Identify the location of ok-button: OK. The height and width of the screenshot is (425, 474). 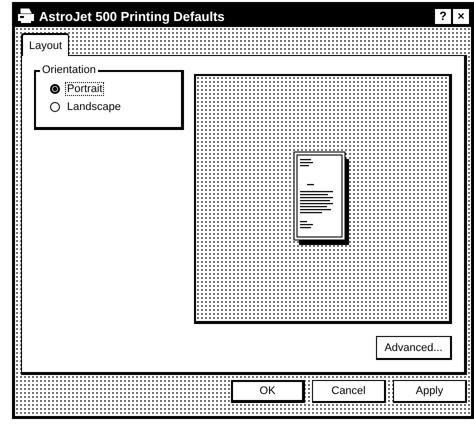
(268, 391).